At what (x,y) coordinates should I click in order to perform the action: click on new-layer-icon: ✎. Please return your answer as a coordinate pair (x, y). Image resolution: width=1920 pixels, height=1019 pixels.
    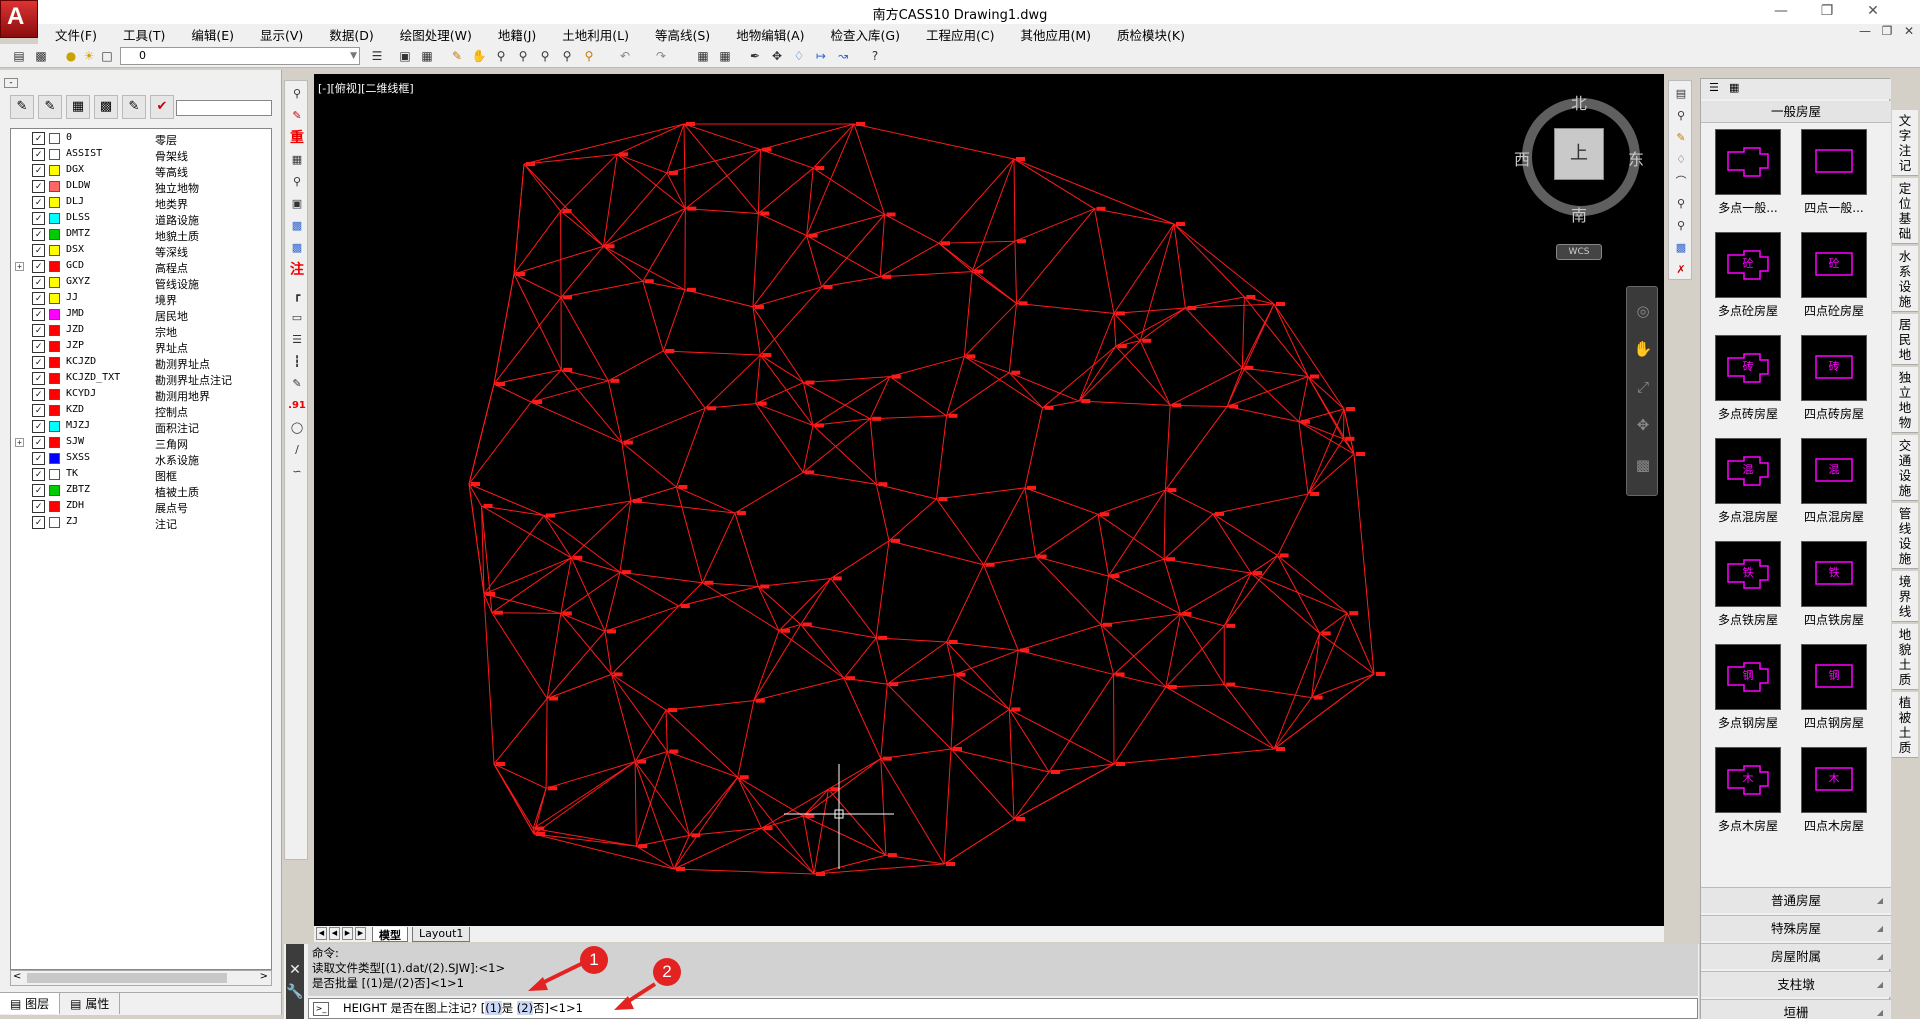
    Looking at the image, I should click on (22, 107).